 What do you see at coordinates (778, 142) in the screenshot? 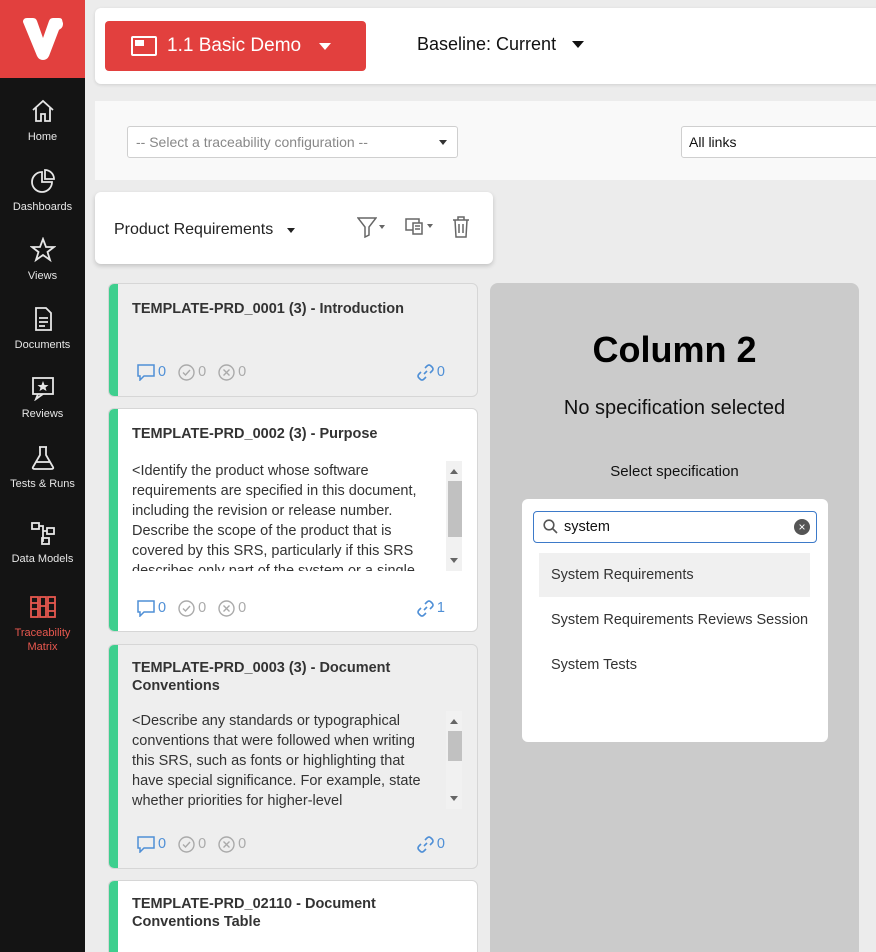
I see `links-filter-select: All links` at bounding box center [778, 142].